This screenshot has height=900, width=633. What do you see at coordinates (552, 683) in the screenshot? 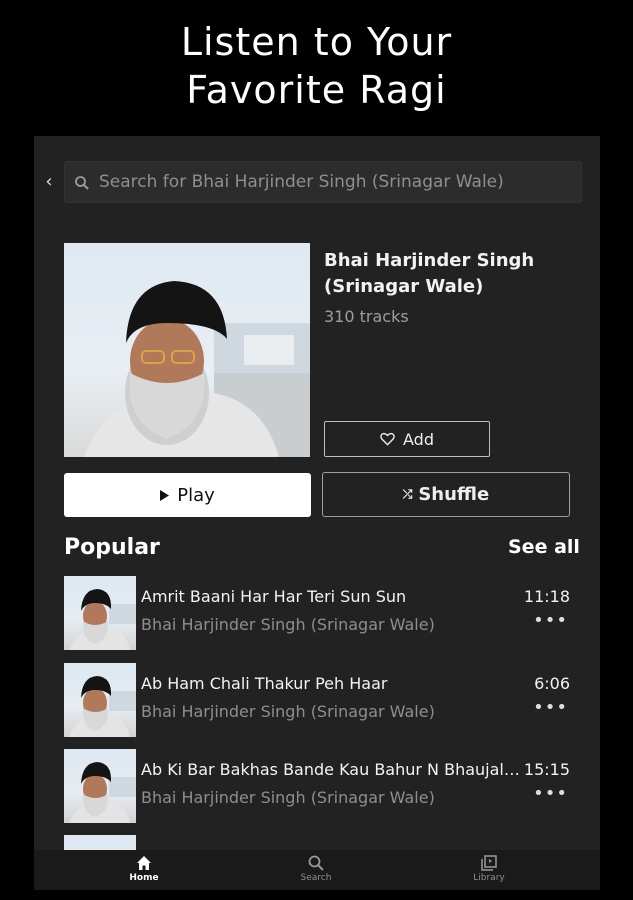
I see `track-duration: 6:06` at bounding box center [552, 683].